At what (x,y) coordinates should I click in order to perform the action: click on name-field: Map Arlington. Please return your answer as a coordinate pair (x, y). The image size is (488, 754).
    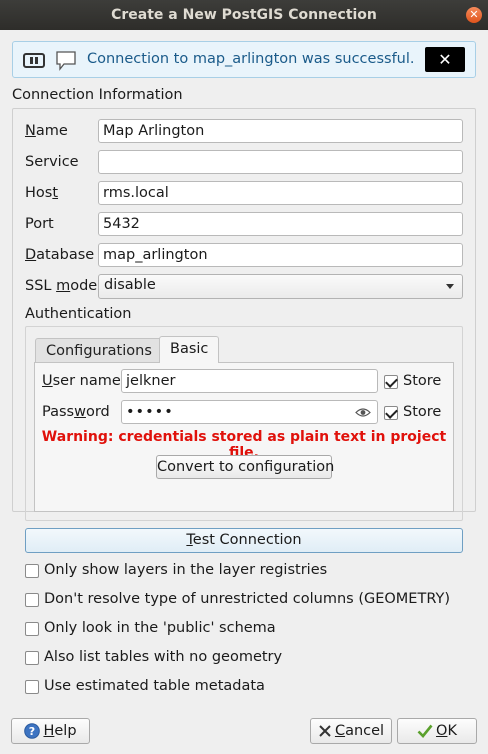
    Looking at the image, I should click on (280, 131).